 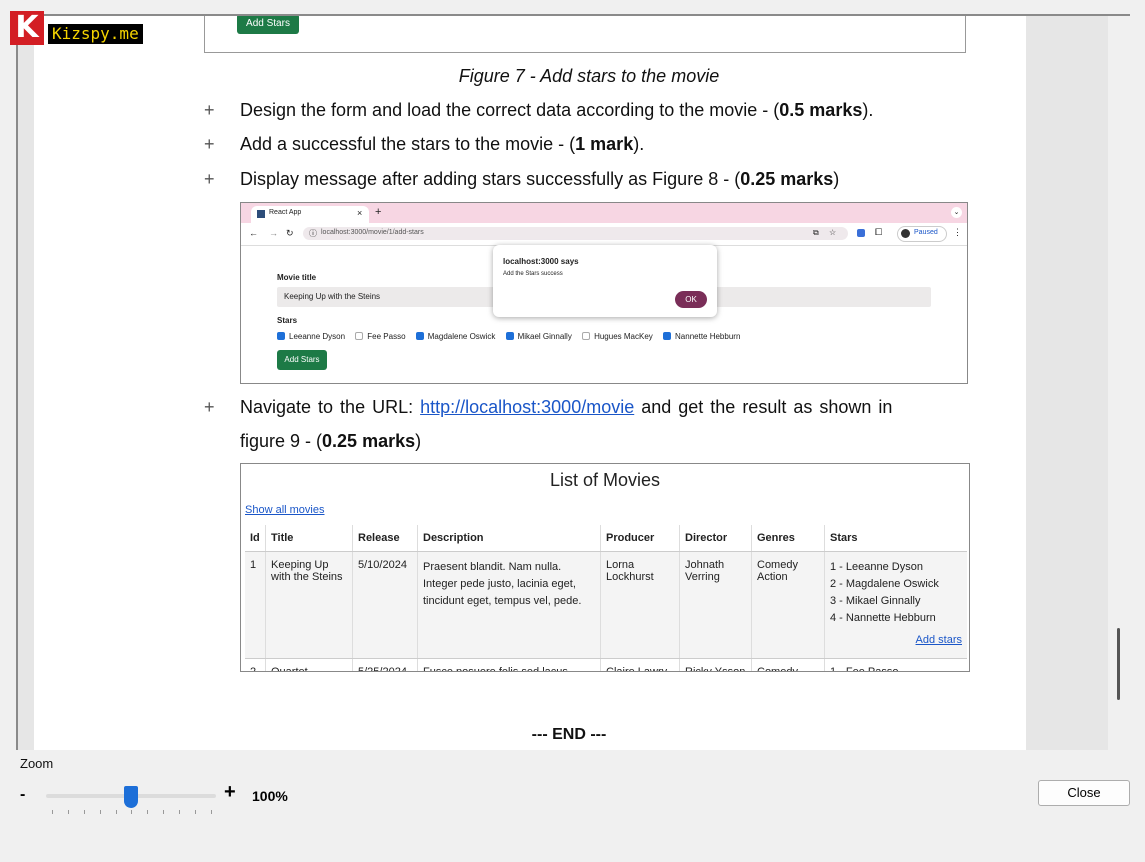 I want to click on zoom-value: 100%, so click(x=270, y=796).